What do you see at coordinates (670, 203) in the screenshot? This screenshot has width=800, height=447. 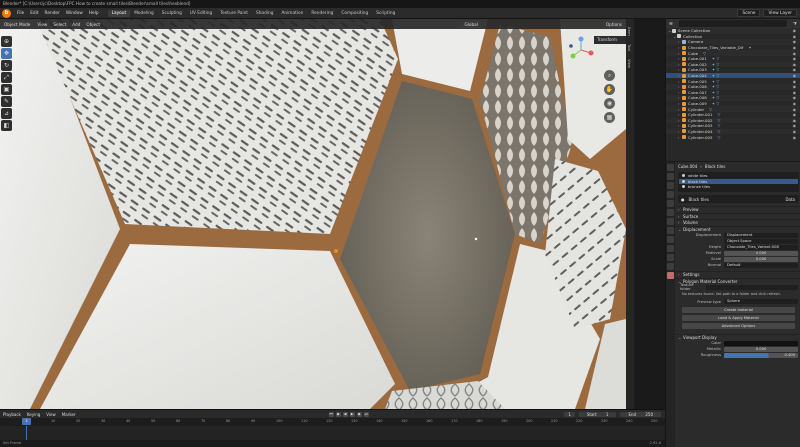 I see `scene-tab-icon` at bounding box center [670, 203].